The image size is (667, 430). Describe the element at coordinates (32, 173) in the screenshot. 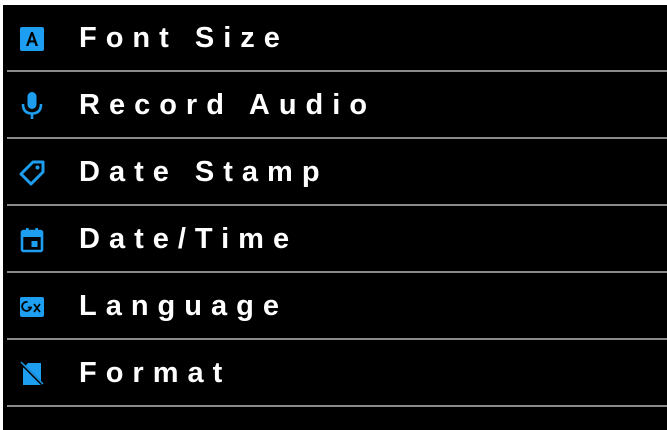

I see `tag-icon` at that location.